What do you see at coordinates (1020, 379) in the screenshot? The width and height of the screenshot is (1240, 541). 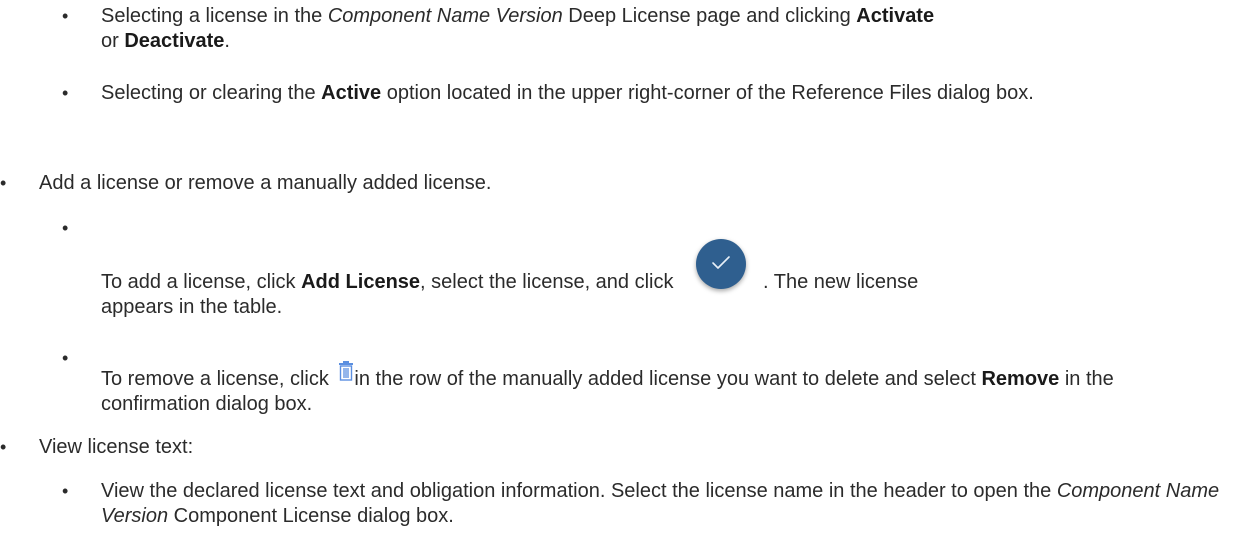 I see `remove-label: Remove` at bounding box center [1020, 379].